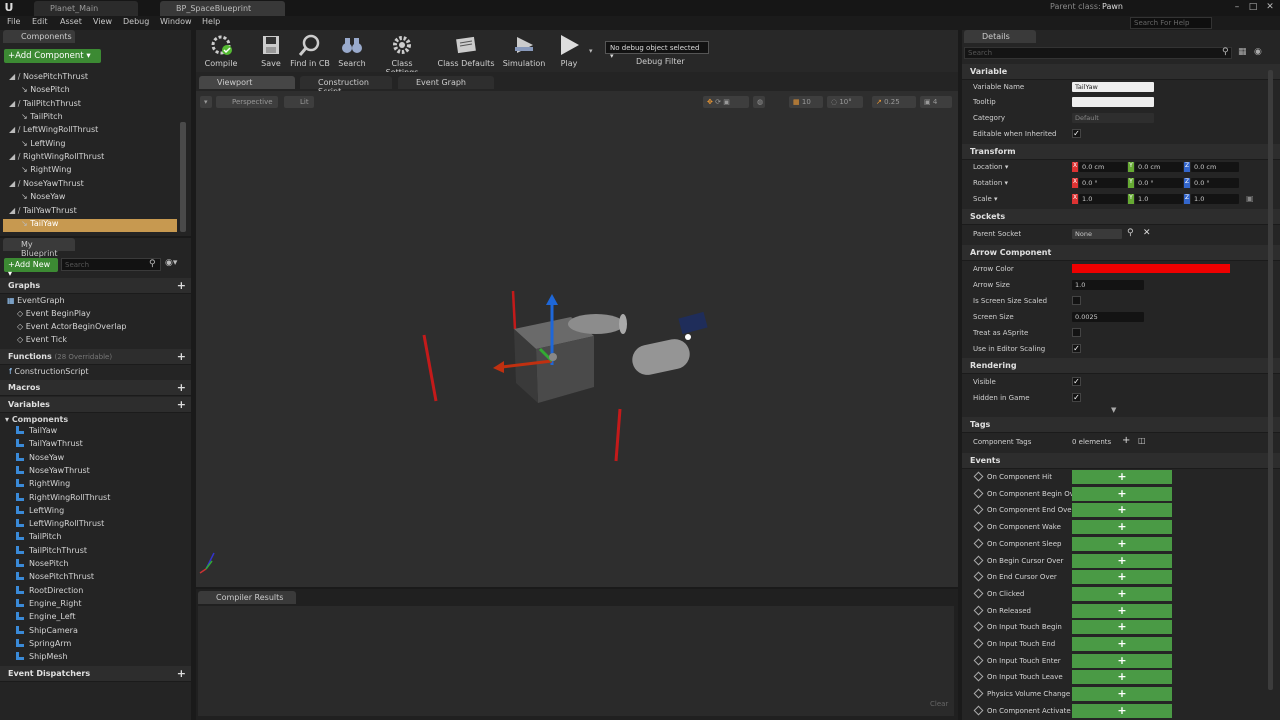 The height and width of the screenshot is (720, 1280). Describe the element at coordinates (1000, 36) in the screenshot. I see `details-tab: Details` at that location.